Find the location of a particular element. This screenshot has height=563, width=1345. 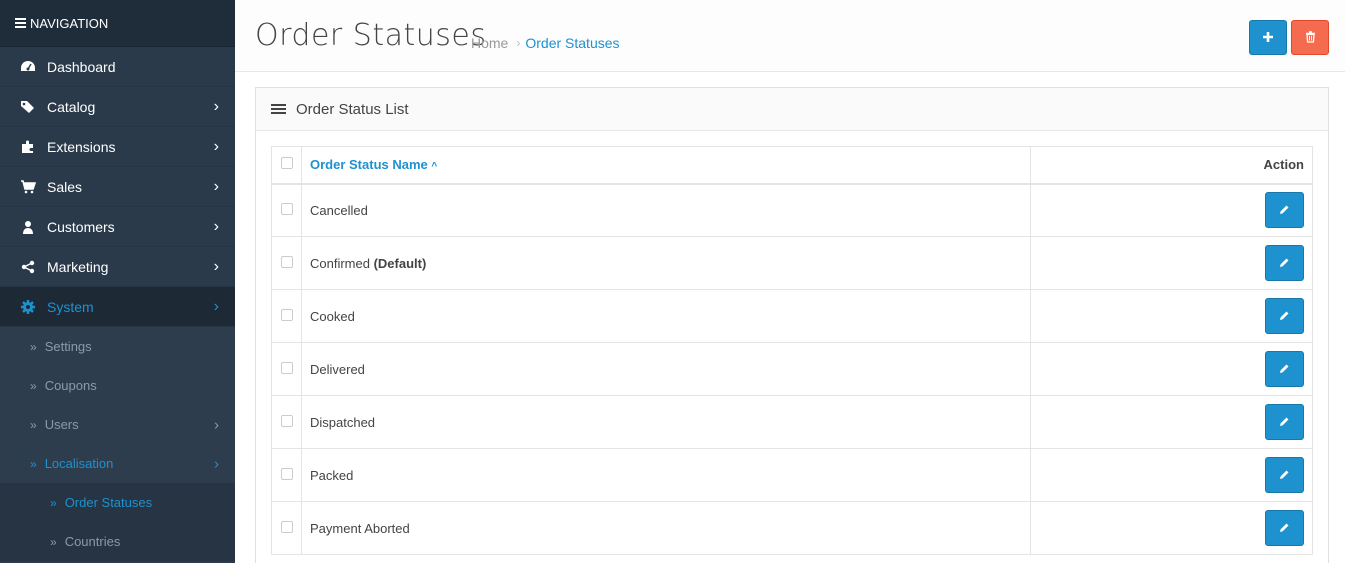

sidebar-item-customers: Customers › is located at coordinates (117, 227).